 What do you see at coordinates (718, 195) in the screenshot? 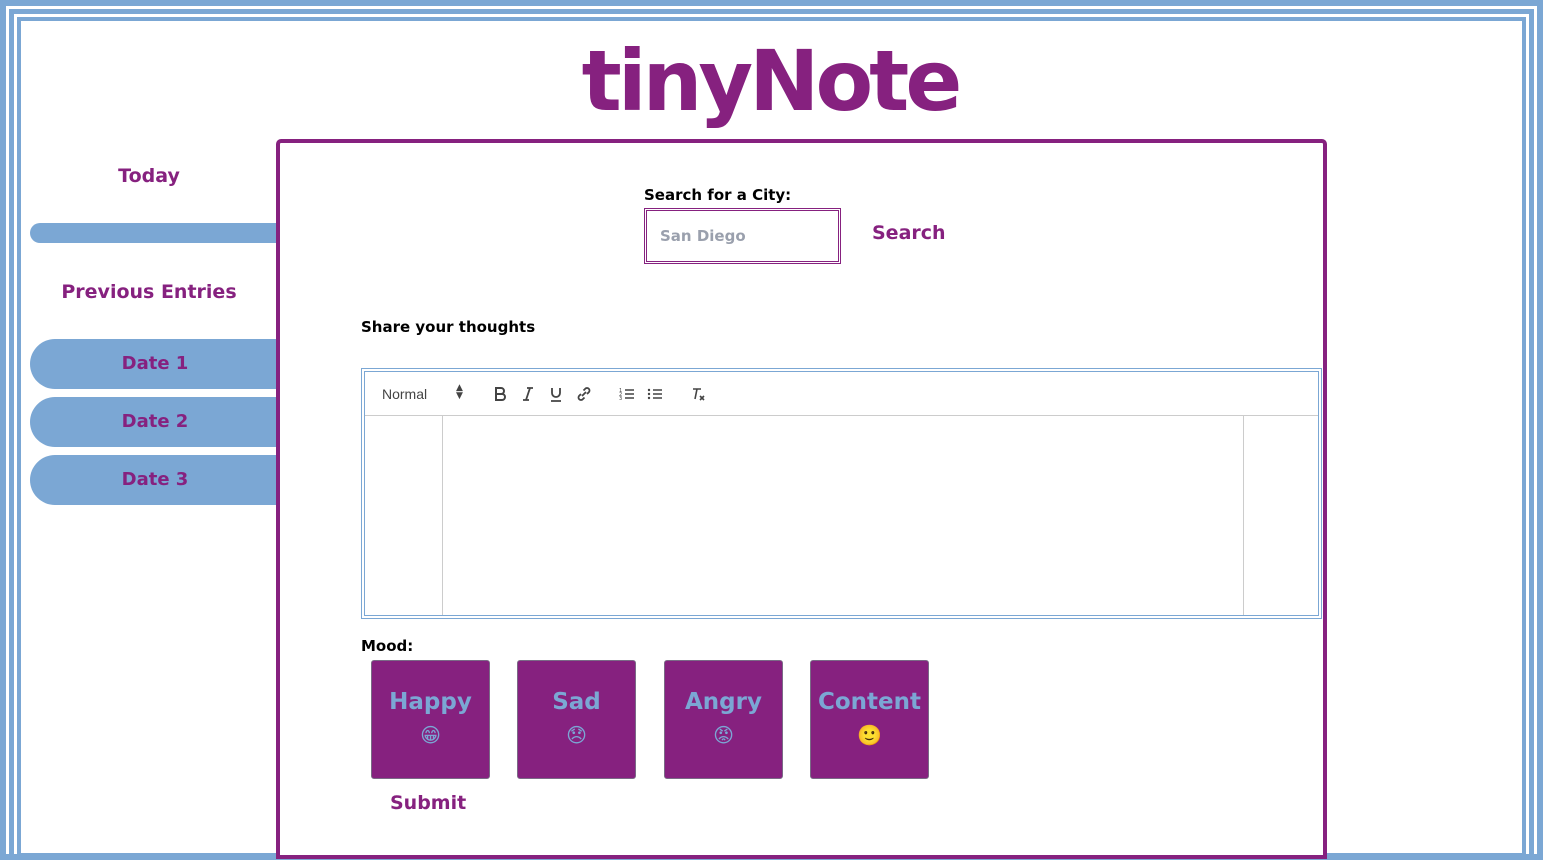
I see `search-label: Search for a City:` at bounding box center [718, 195].